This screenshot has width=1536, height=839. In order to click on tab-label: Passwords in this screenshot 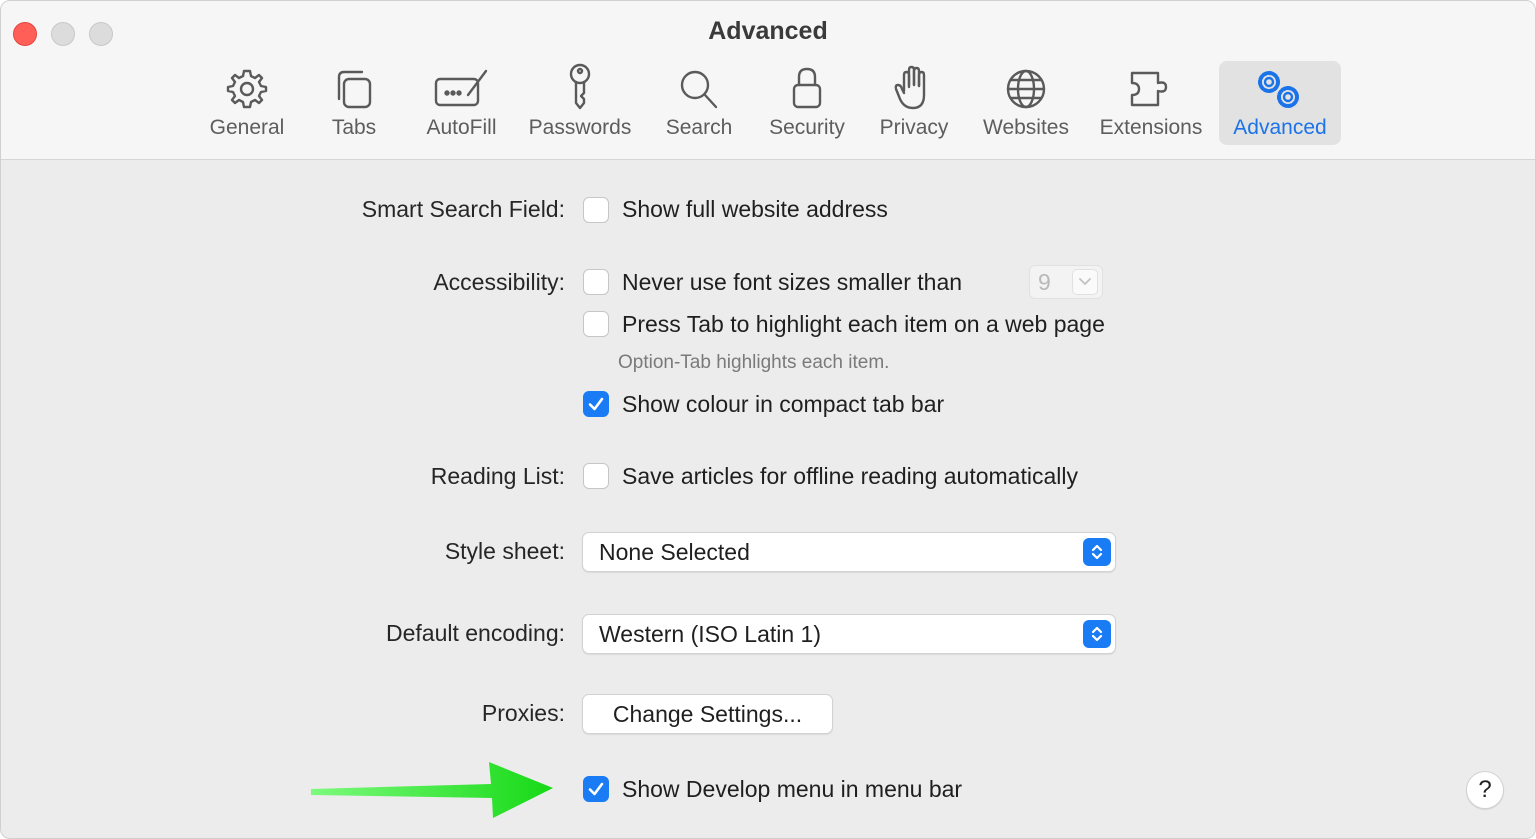, I will do `click(580, 127)`.